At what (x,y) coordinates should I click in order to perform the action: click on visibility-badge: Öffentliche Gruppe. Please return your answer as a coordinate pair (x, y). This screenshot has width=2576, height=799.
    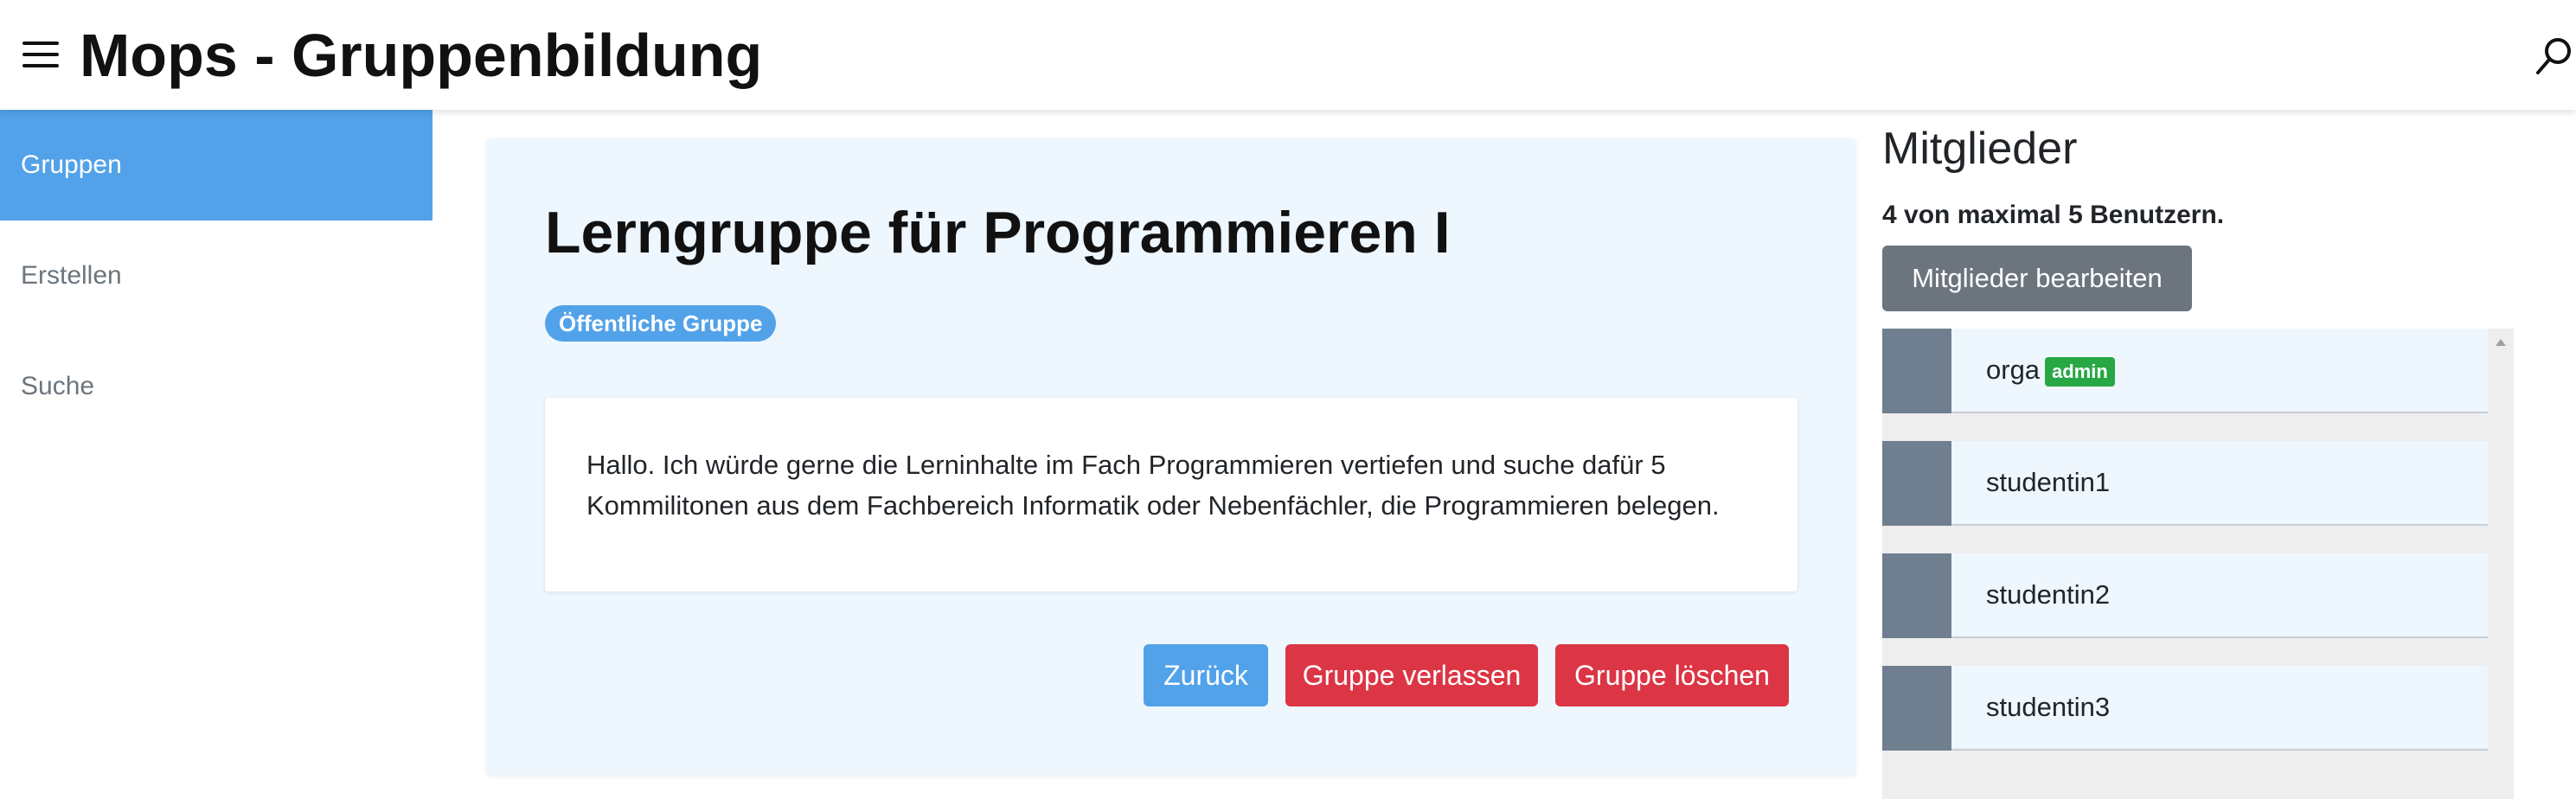
    Looking at the image, I should click on (661, 323).